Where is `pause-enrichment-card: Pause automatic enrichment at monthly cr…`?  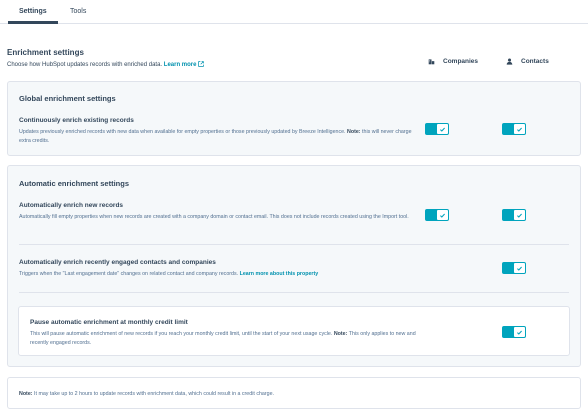
pause-enrichment-card: Pause automatic enrichment at monthly cr… is located at coordinates (294, 331).